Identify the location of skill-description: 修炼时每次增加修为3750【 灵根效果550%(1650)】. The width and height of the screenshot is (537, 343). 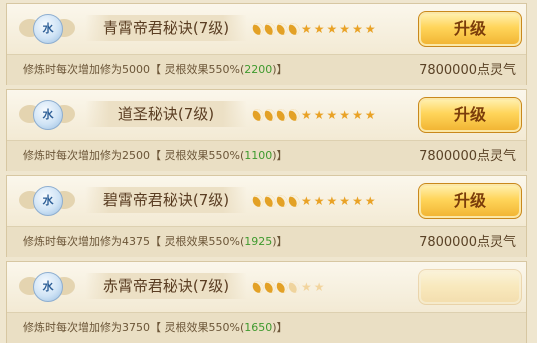
(155, 327).